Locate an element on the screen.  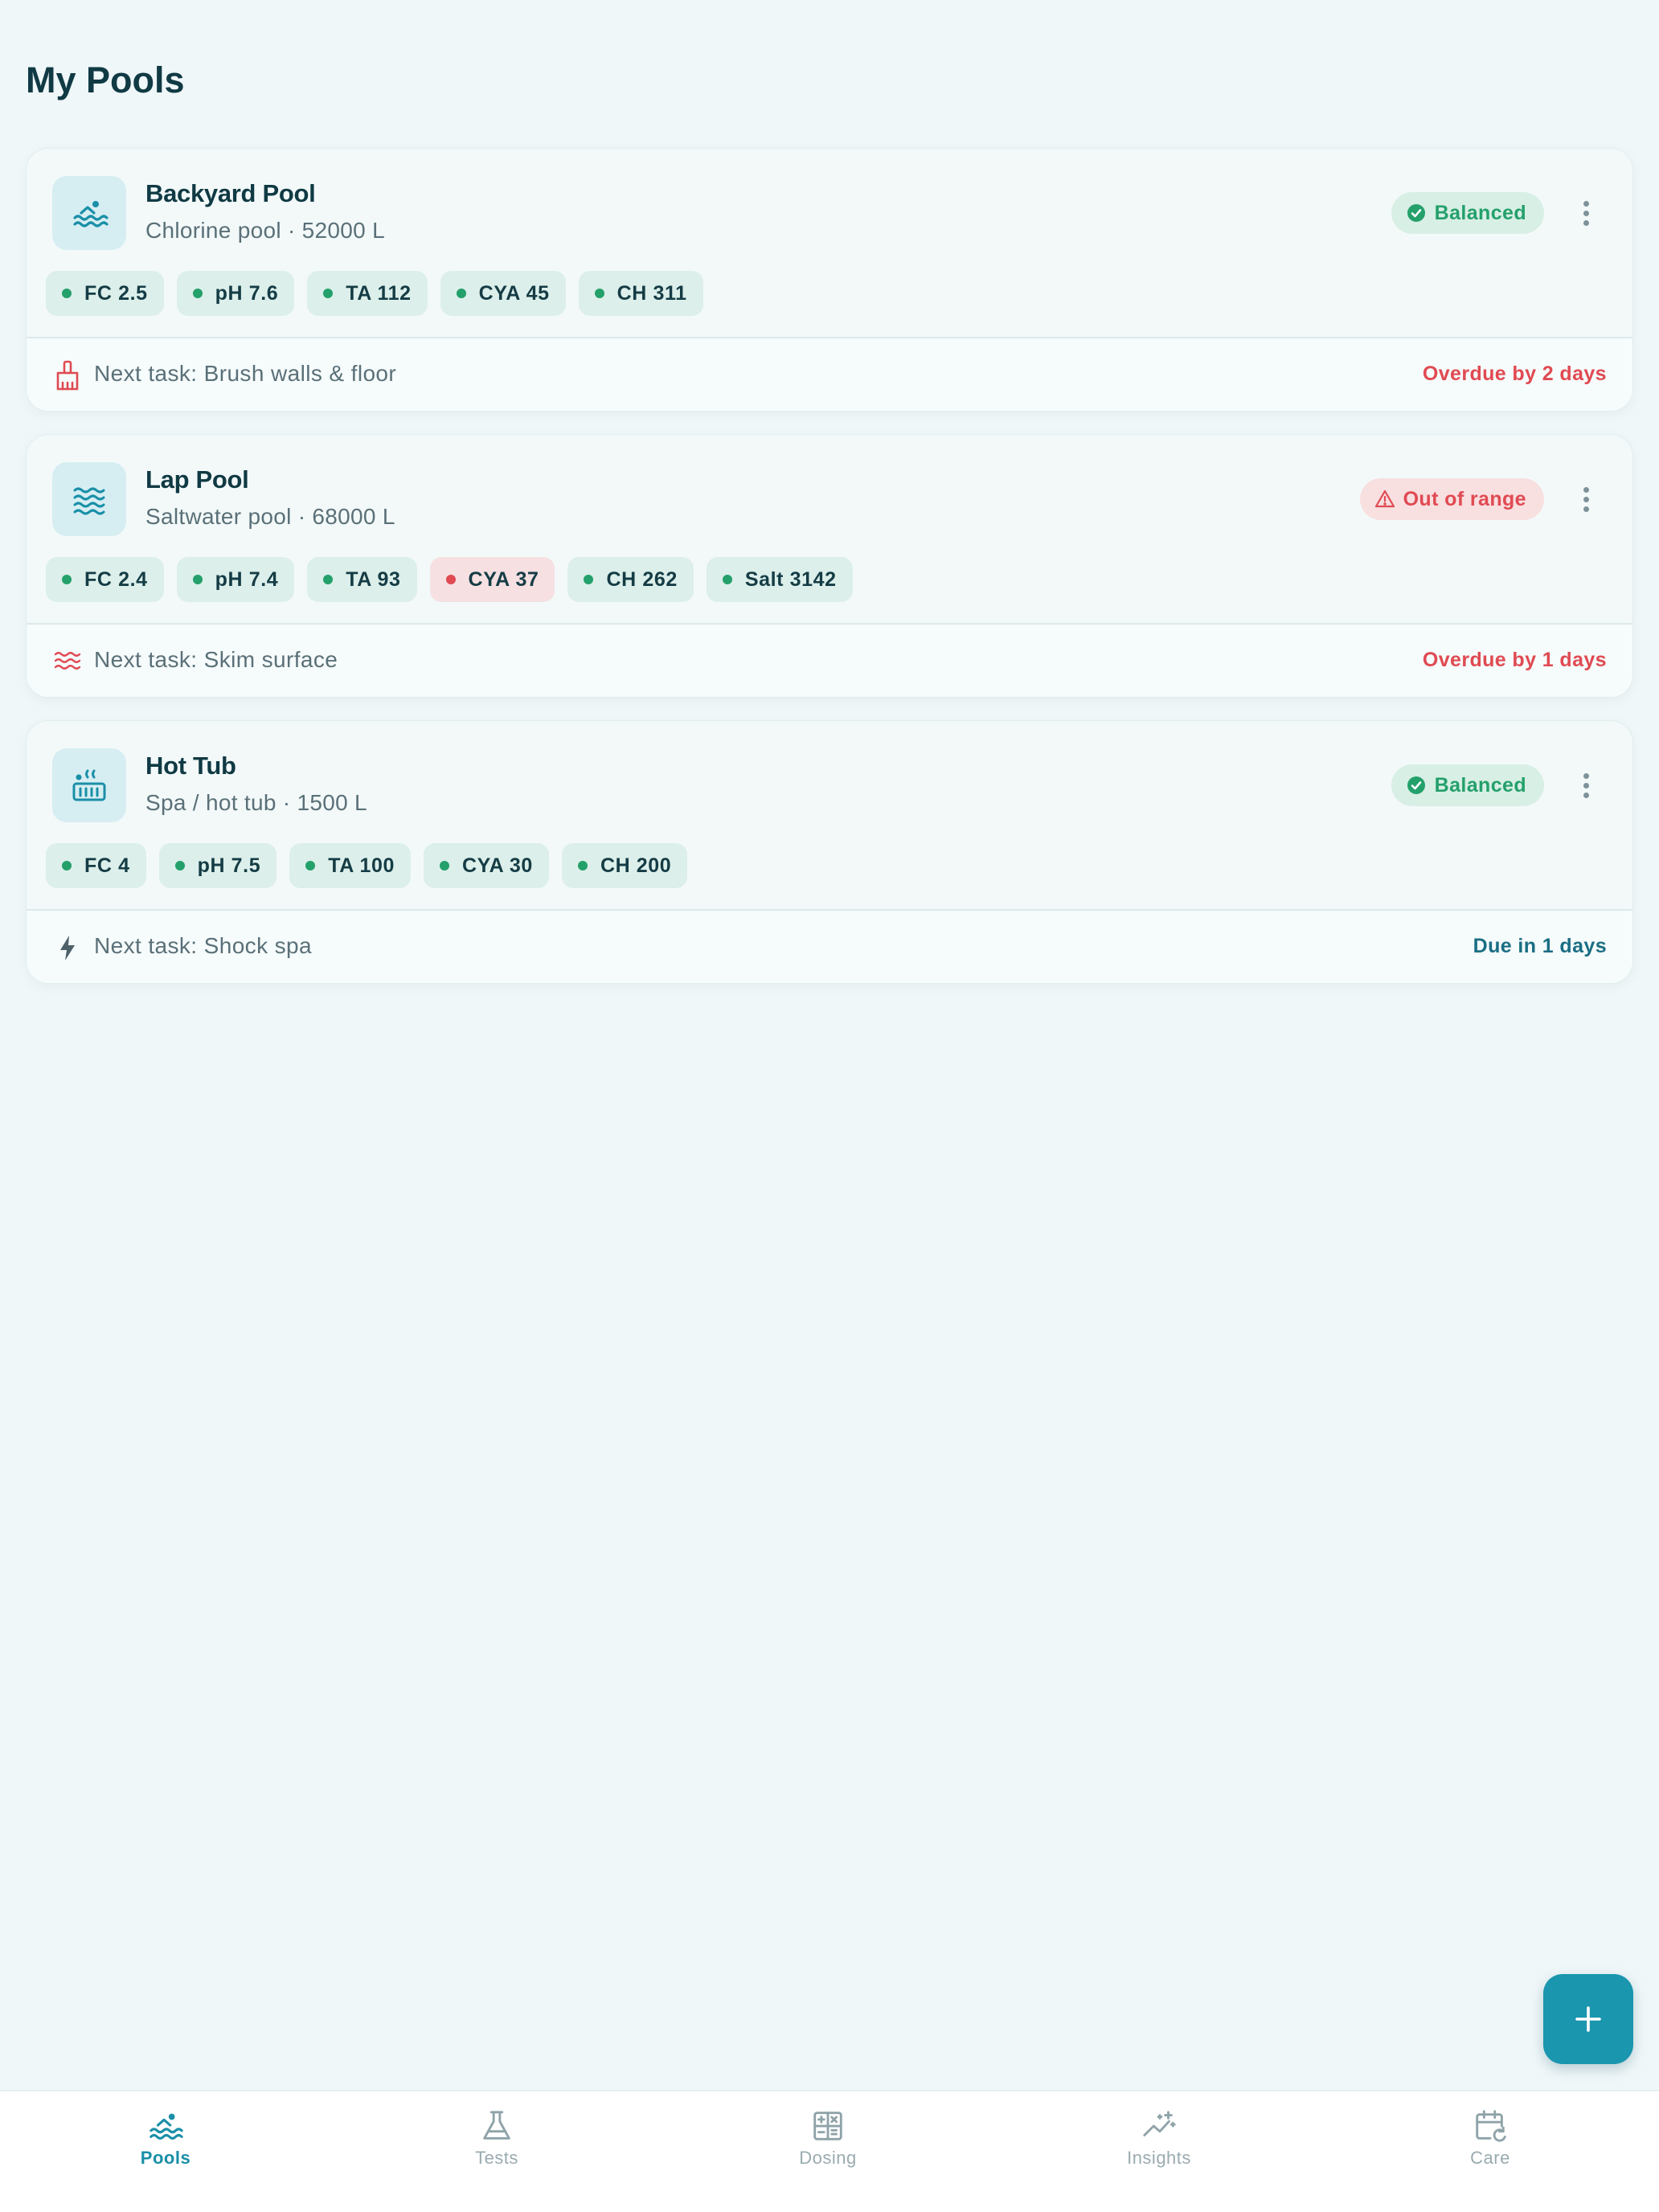
nav-item-pools: Pools is located at coordinates (165, 2151).